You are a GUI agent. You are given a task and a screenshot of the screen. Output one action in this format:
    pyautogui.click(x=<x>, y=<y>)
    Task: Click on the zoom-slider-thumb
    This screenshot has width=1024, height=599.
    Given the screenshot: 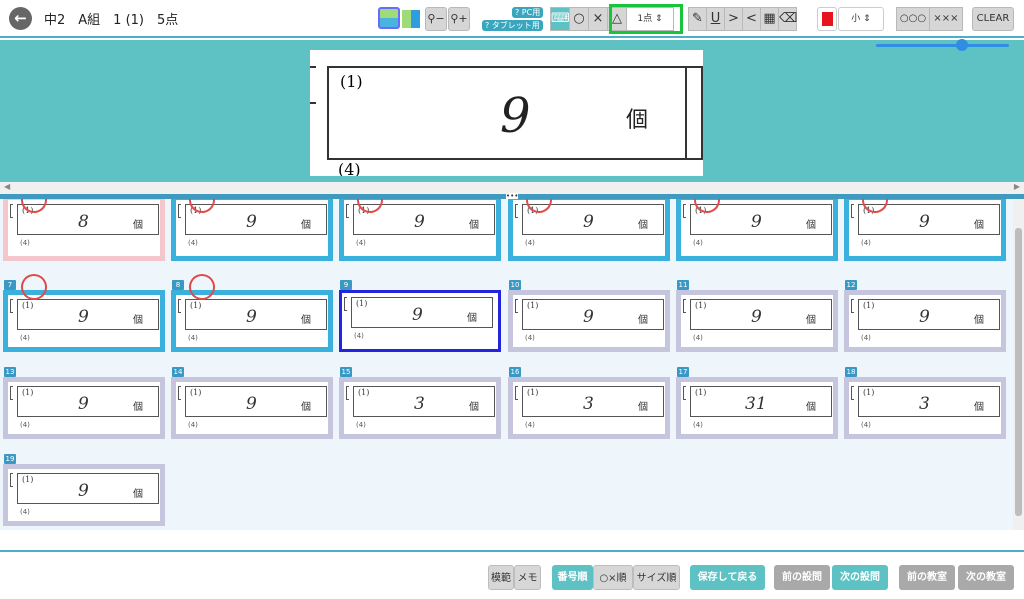 What is the action you would take?
    pyautogui.click(x=962, y=45)
    